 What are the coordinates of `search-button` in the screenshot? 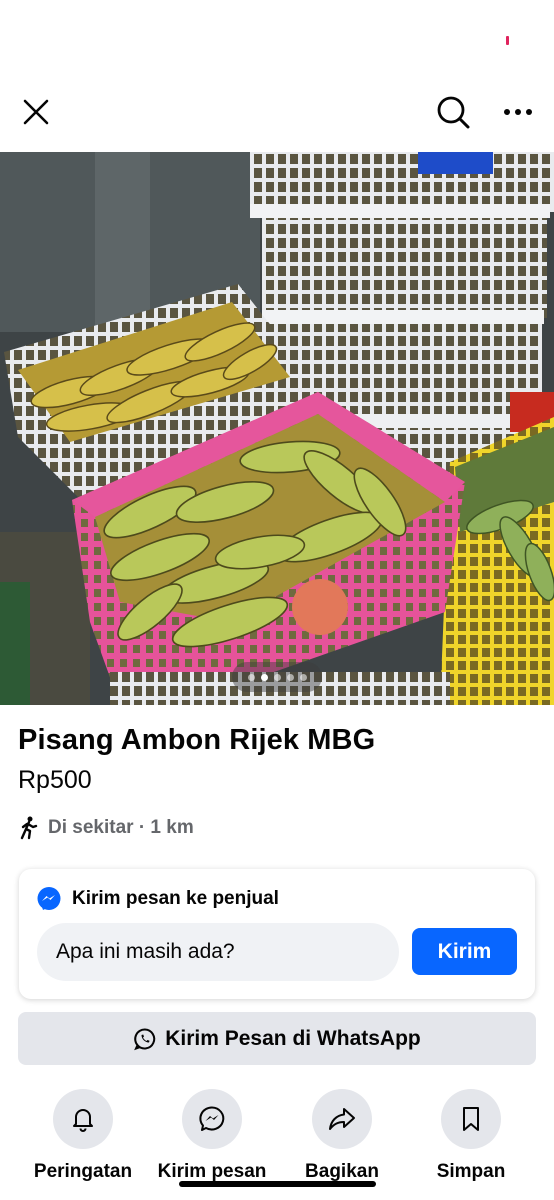 It's located at (453, 112).